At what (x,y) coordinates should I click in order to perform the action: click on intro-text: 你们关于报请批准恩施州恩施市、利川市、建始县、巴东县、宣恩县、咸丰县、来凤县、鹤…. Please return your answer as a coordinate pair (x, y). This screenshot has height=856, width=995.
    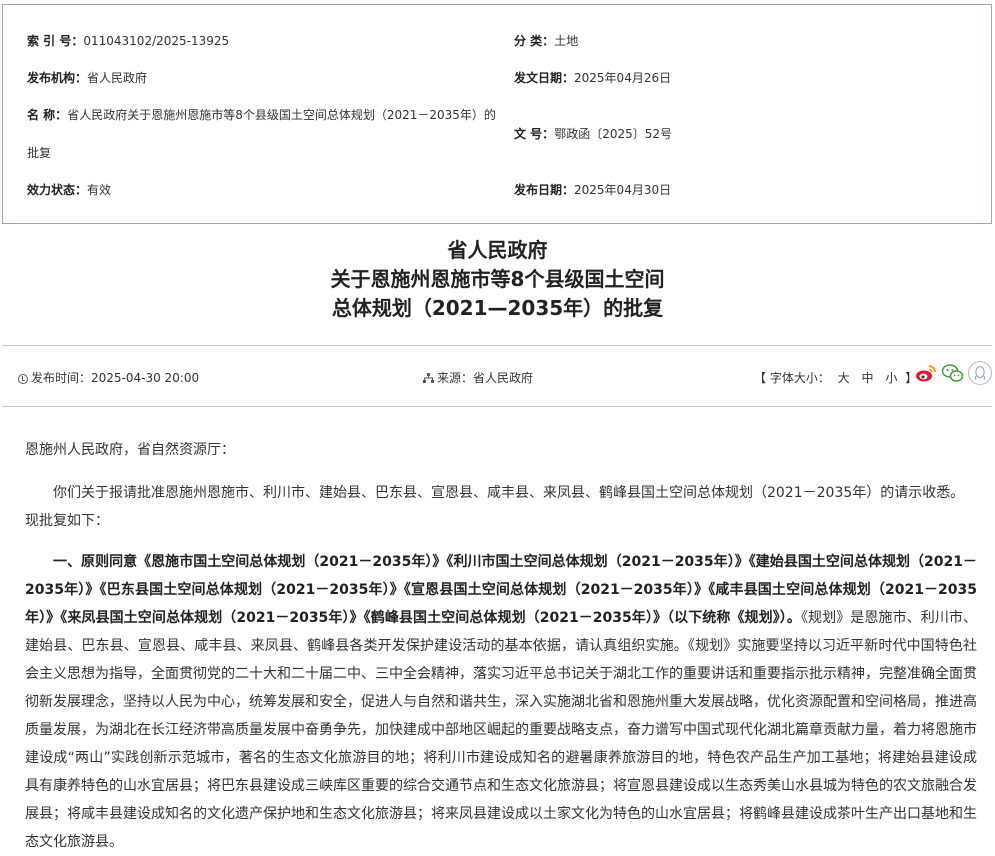
    Looking at the image, I should click on (495, 507).